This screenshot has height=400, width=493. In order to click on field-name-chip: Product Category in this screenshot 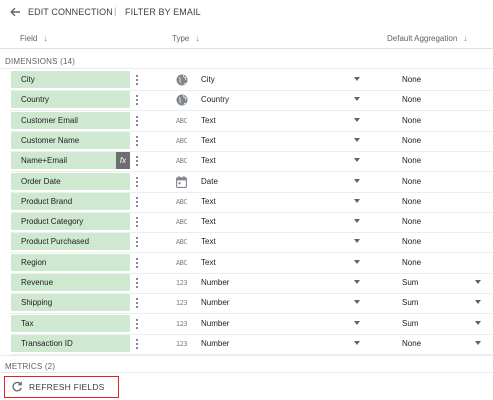, I will do `click(70, 222)`.